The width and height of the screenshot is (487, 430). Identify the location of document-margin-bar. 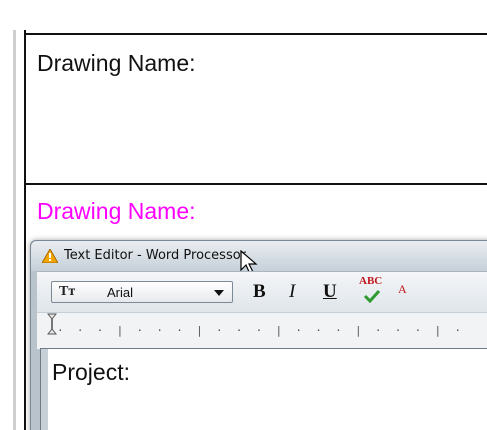
(44, 389).